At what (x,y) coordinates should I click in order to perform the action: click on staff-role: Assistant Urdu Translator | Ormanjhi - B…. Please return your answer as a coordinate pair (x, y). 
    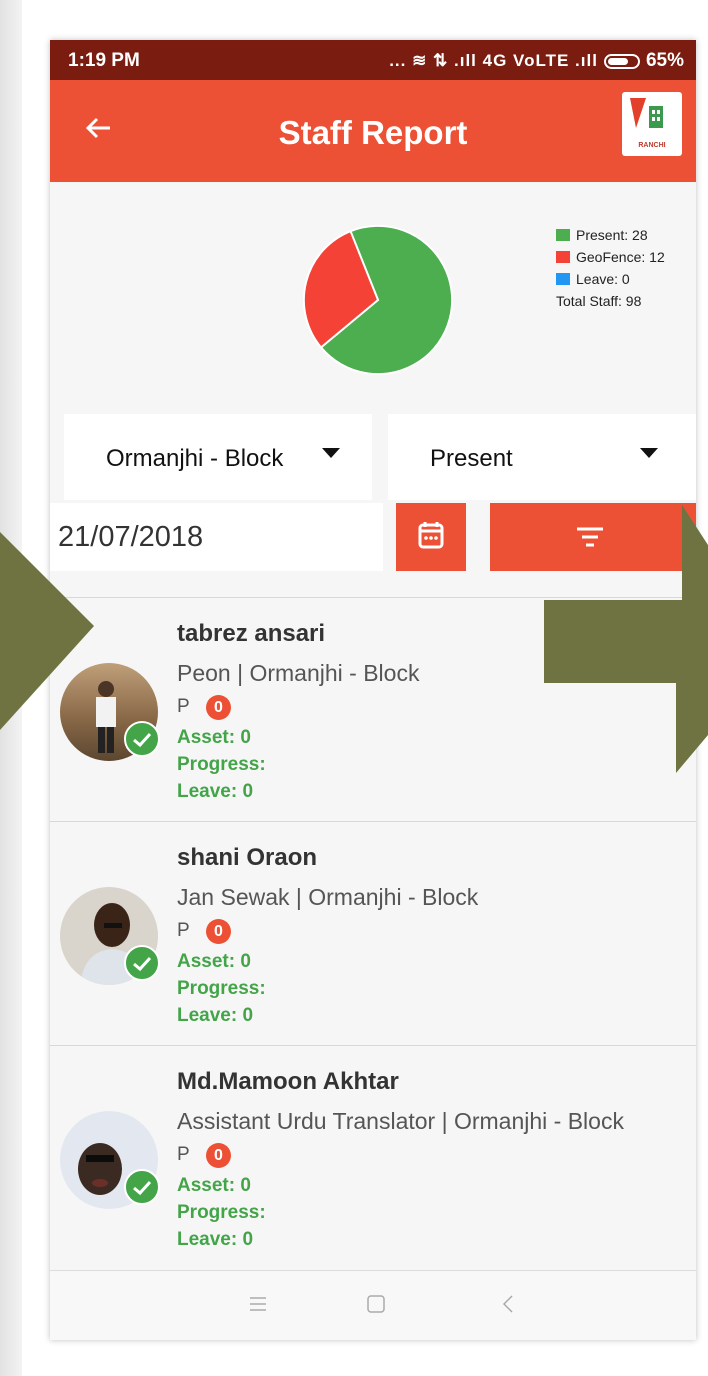
    Looking at the image, I should click on (400, 1121).